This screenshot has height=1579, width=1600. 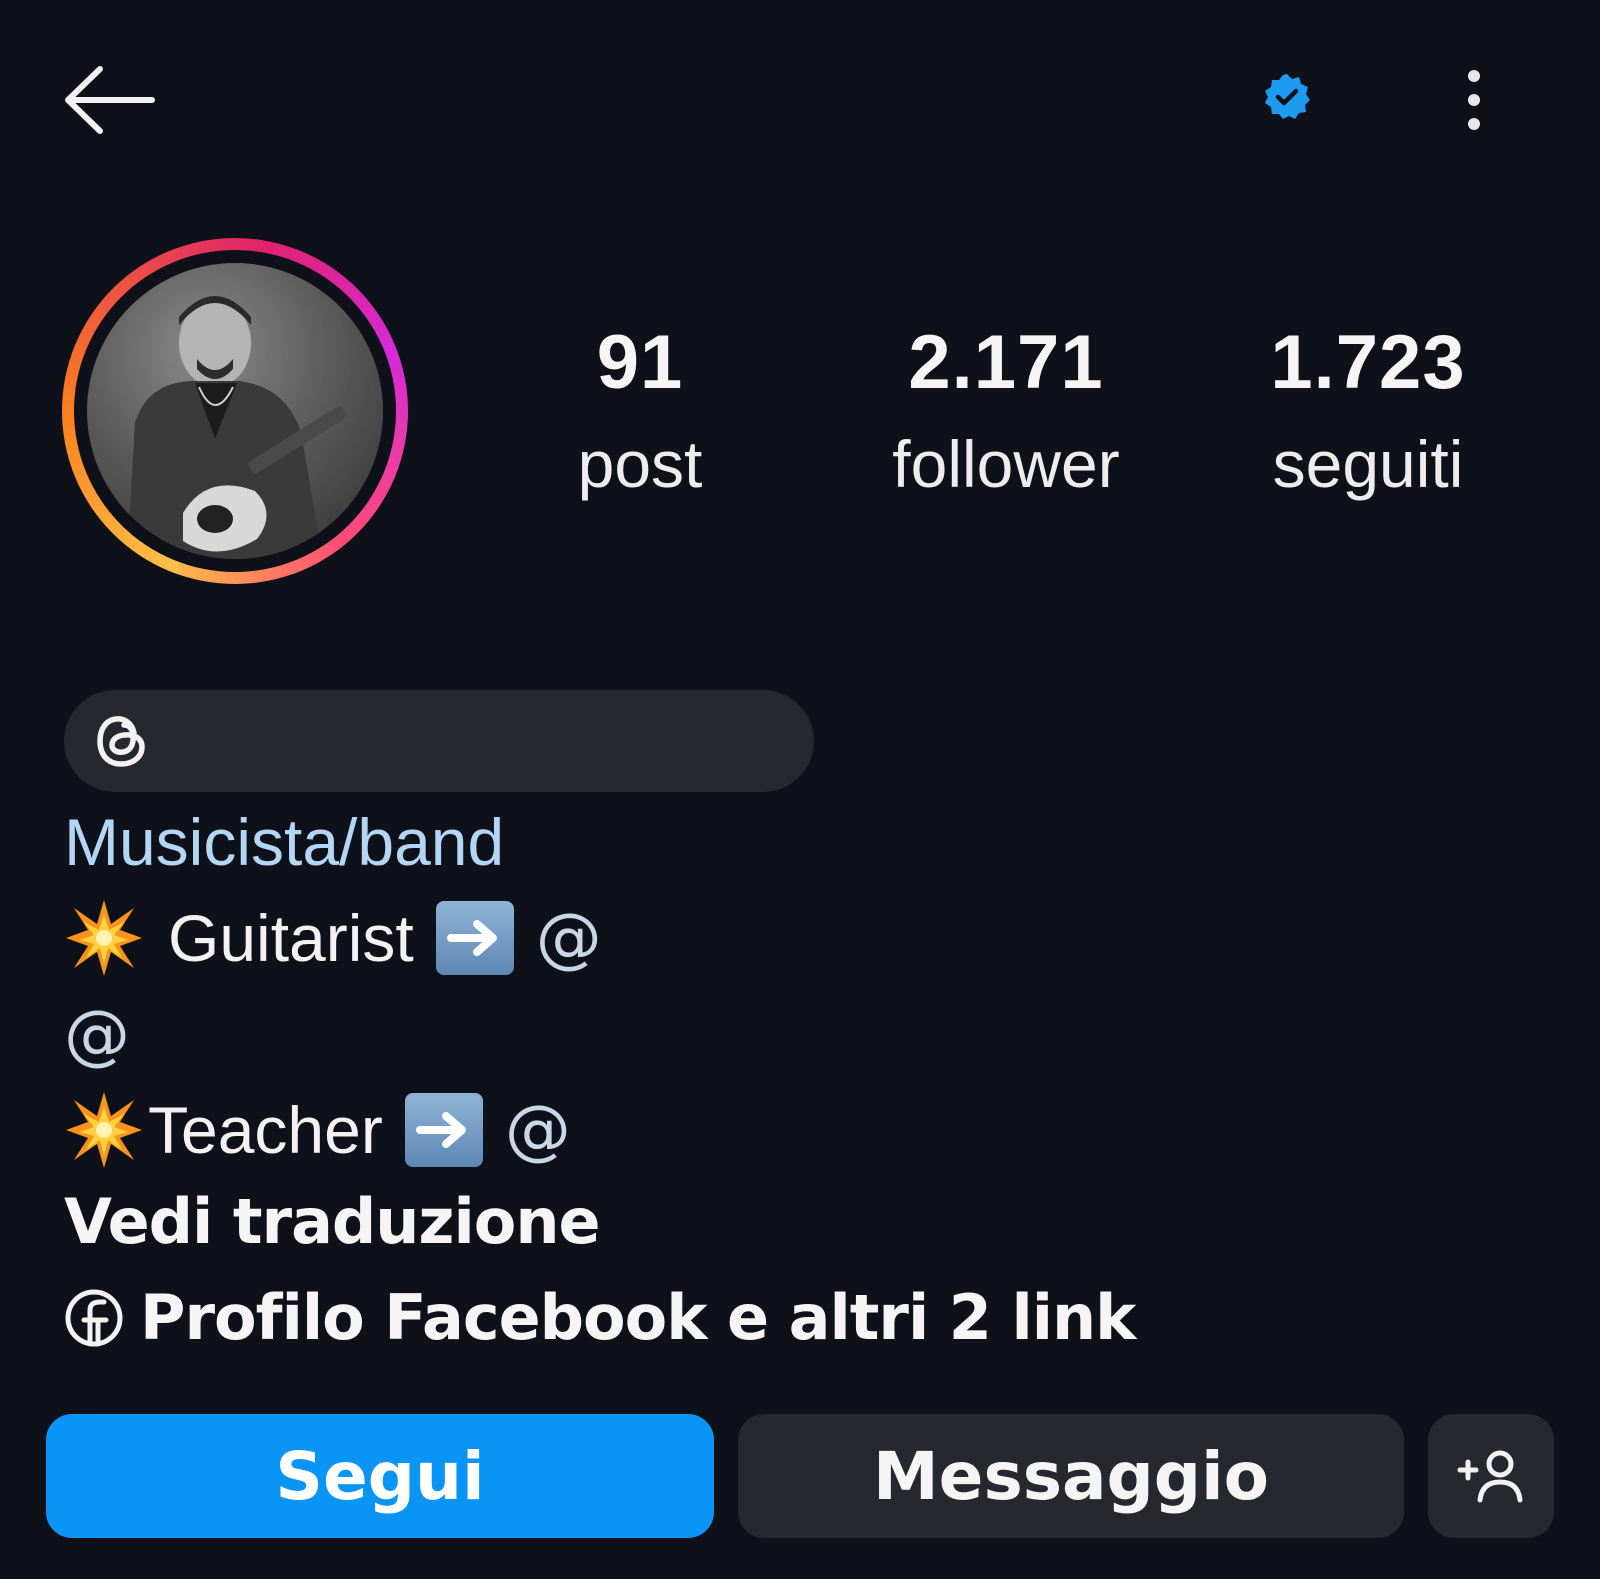 I want to click on avatar-frame, so click(x=235, y=411).